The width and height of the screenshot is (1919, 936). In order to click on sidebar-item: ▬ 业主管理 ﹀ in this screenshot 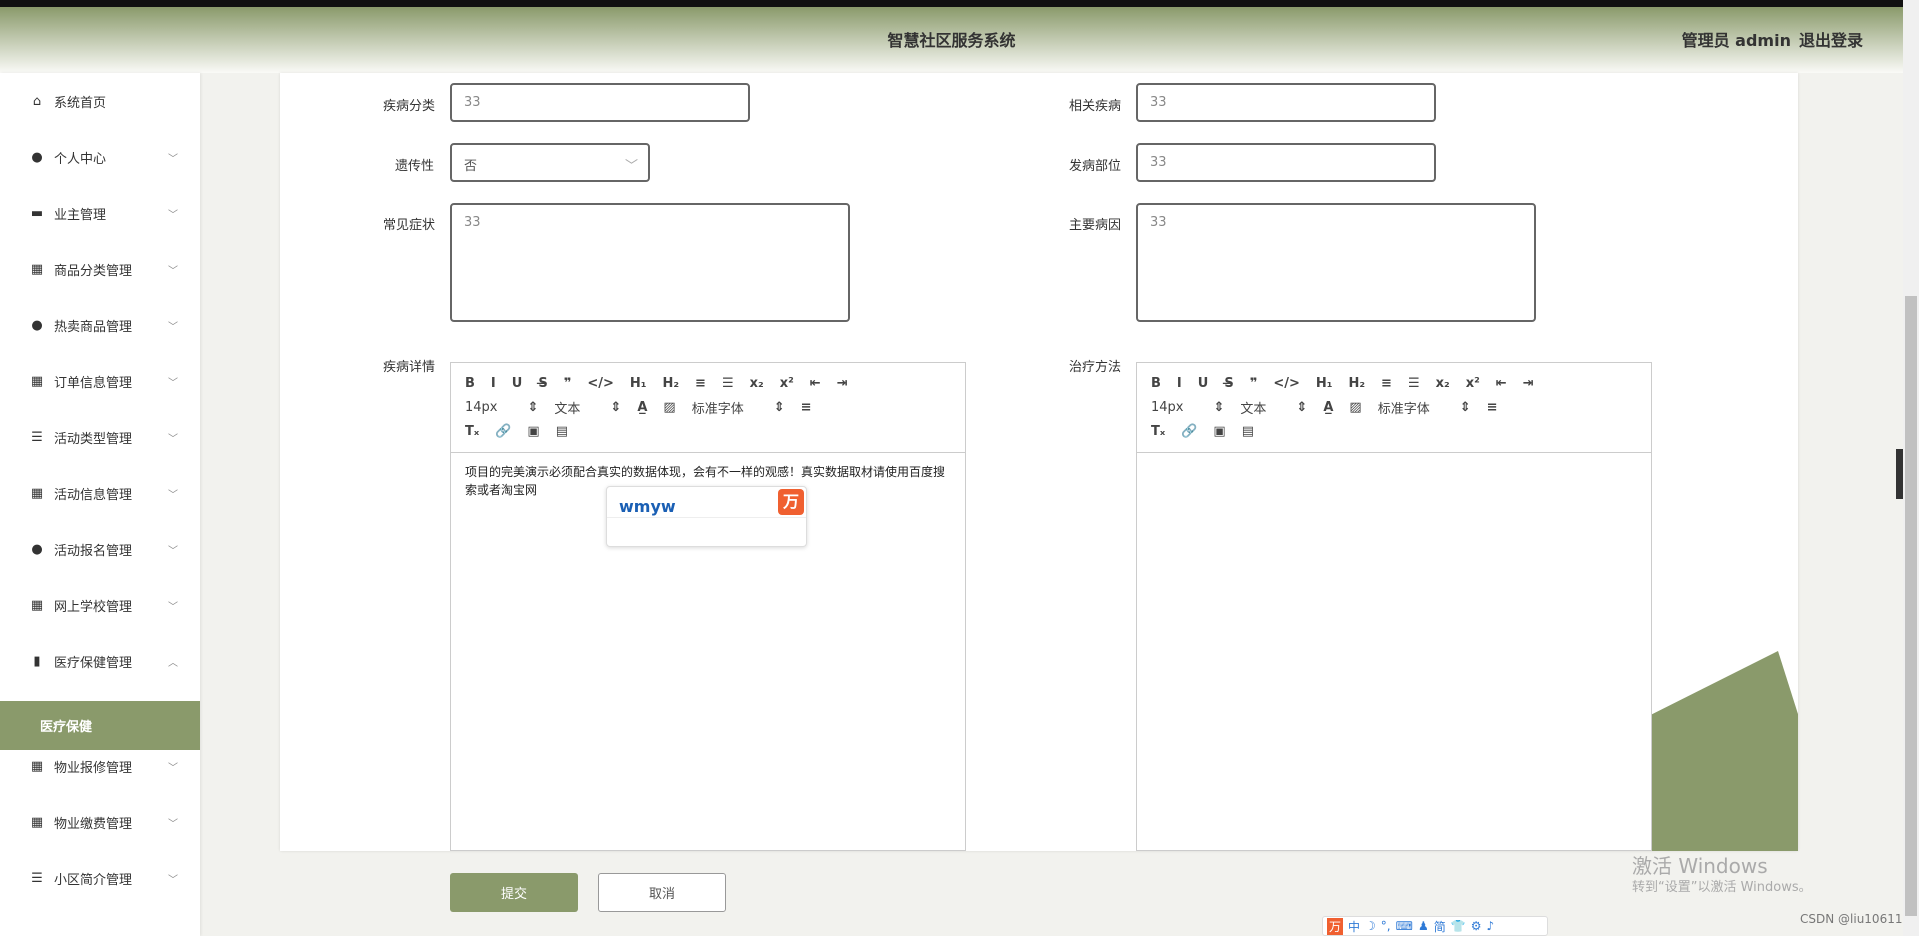, I will do `click(100, 213)`.